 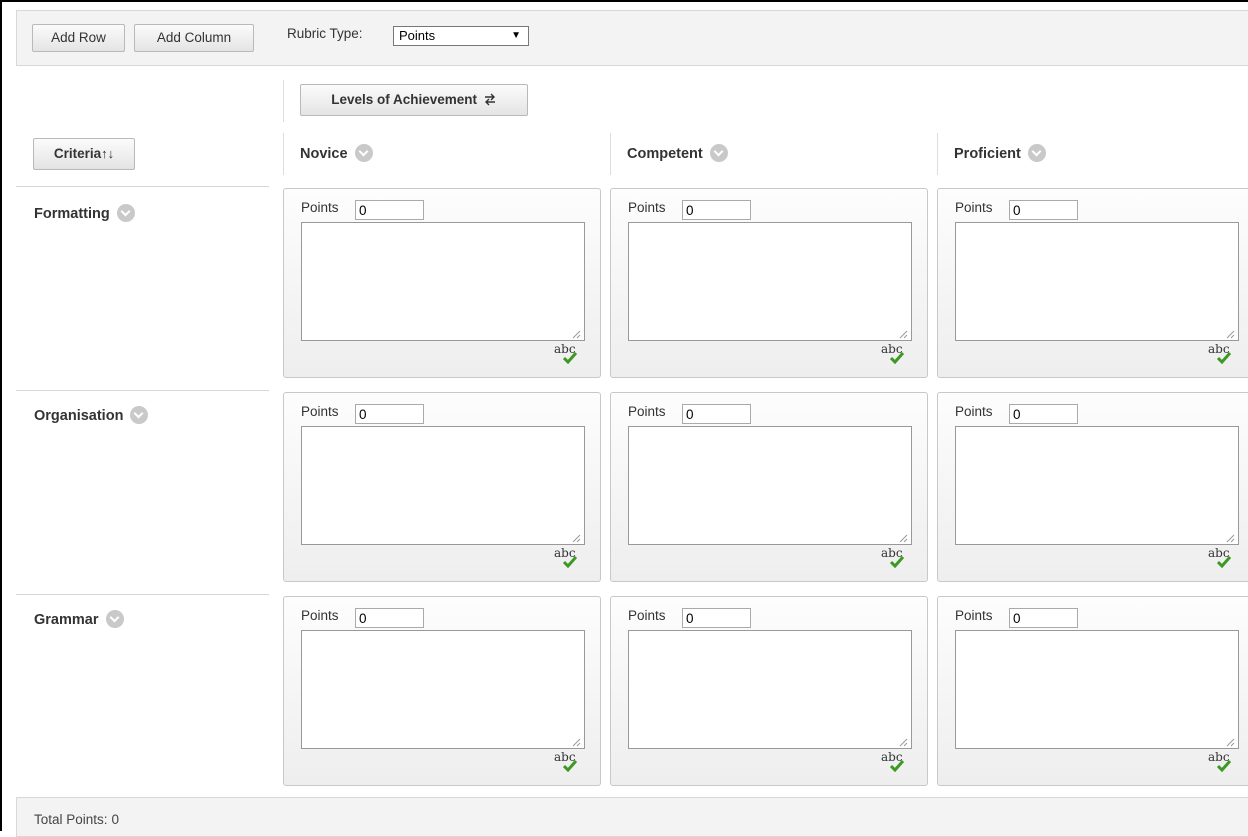 I want to click on criteria-button: Criteria↑↓, so click(x=84, y=154).